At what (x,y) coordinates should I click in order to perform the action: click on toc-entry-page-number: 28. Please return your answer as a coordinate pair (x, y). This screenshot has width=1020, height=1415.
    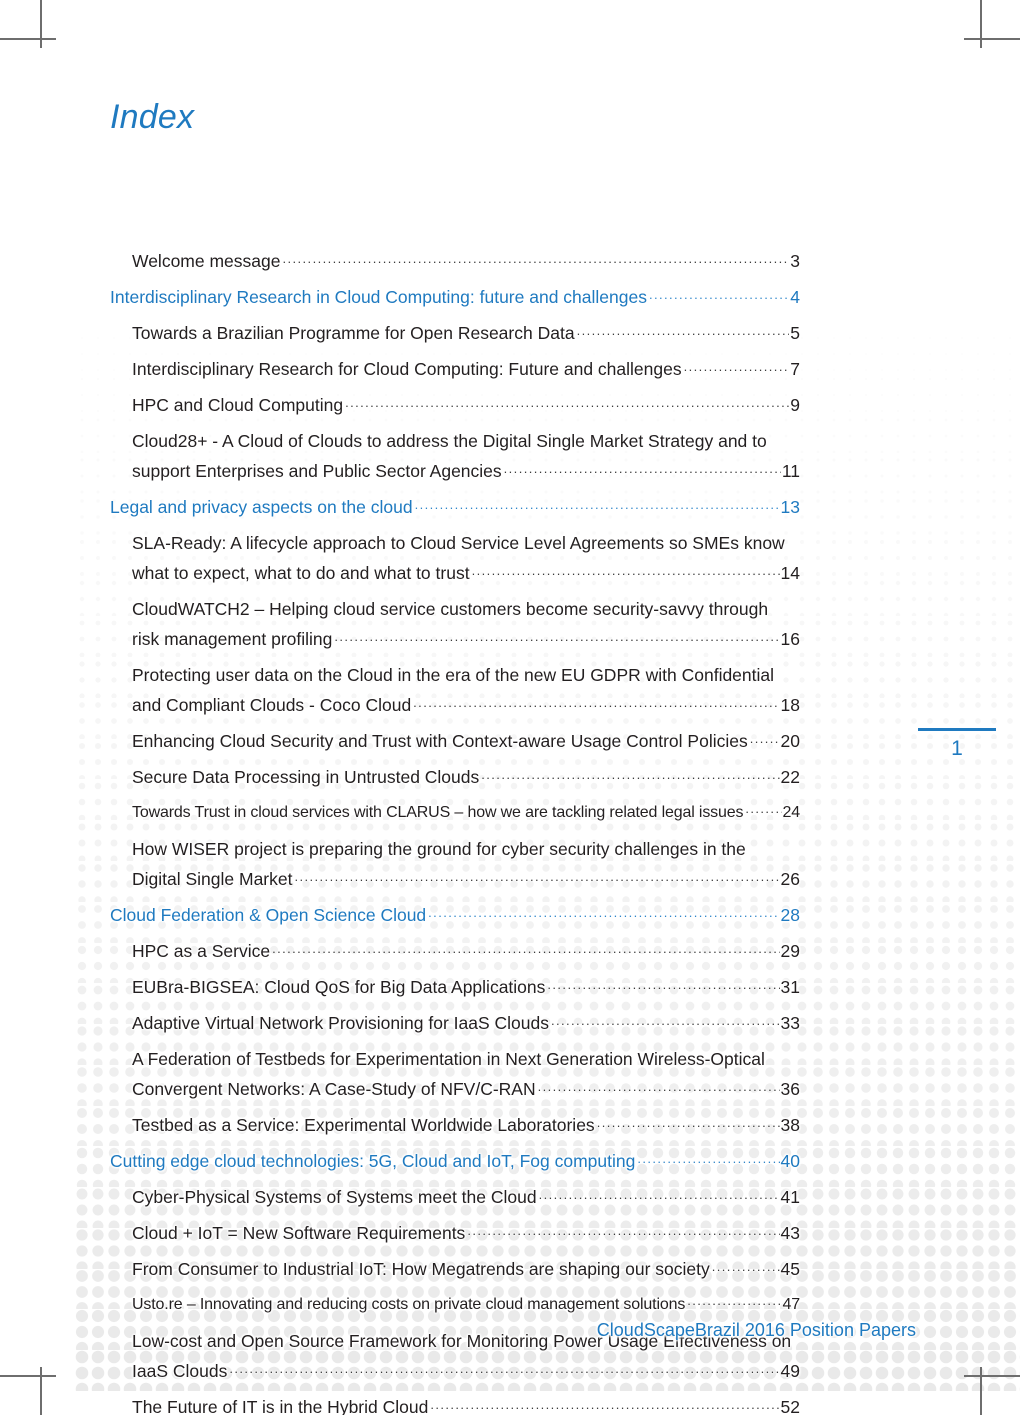
    Looking at the image, I should click on (790, 915).